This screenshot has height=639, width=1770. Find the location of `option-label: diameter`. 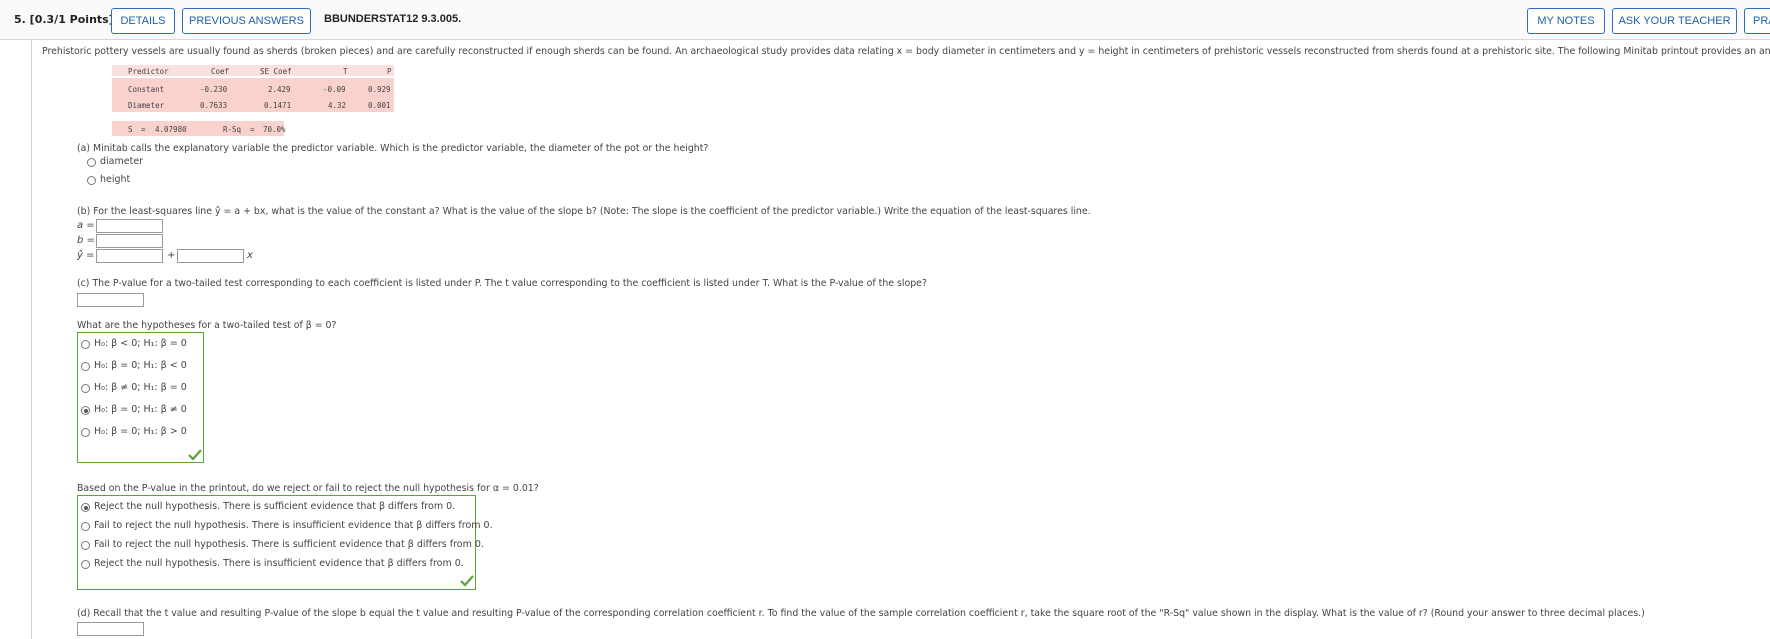

option-label: diameter is located at coordinates (122, 161).